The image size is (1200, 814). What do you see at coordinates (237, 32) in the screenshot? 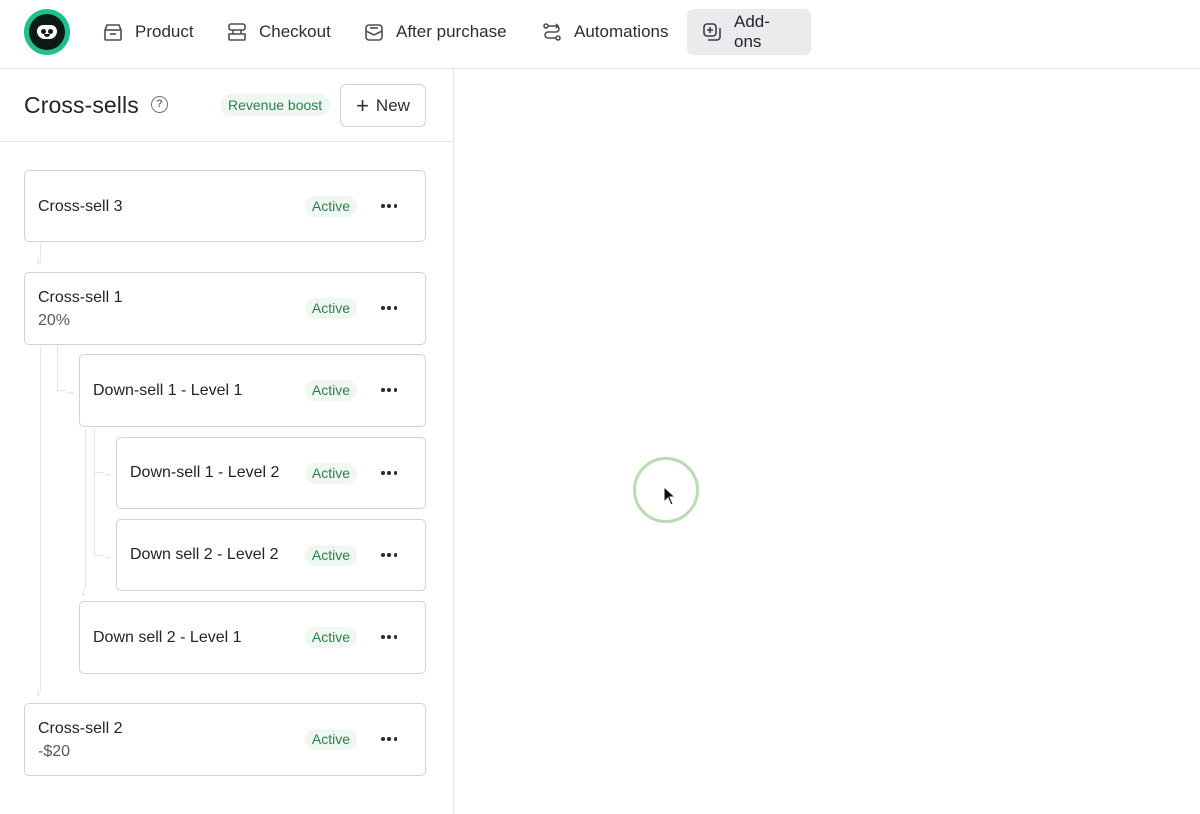
I see `checkout-icon` at bounding box center [237, 32].